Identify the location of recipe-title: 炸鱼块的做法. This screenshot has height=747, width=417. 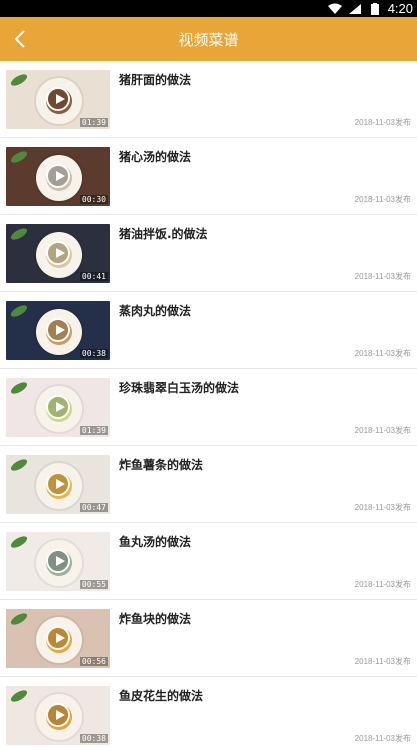
(155, 619).